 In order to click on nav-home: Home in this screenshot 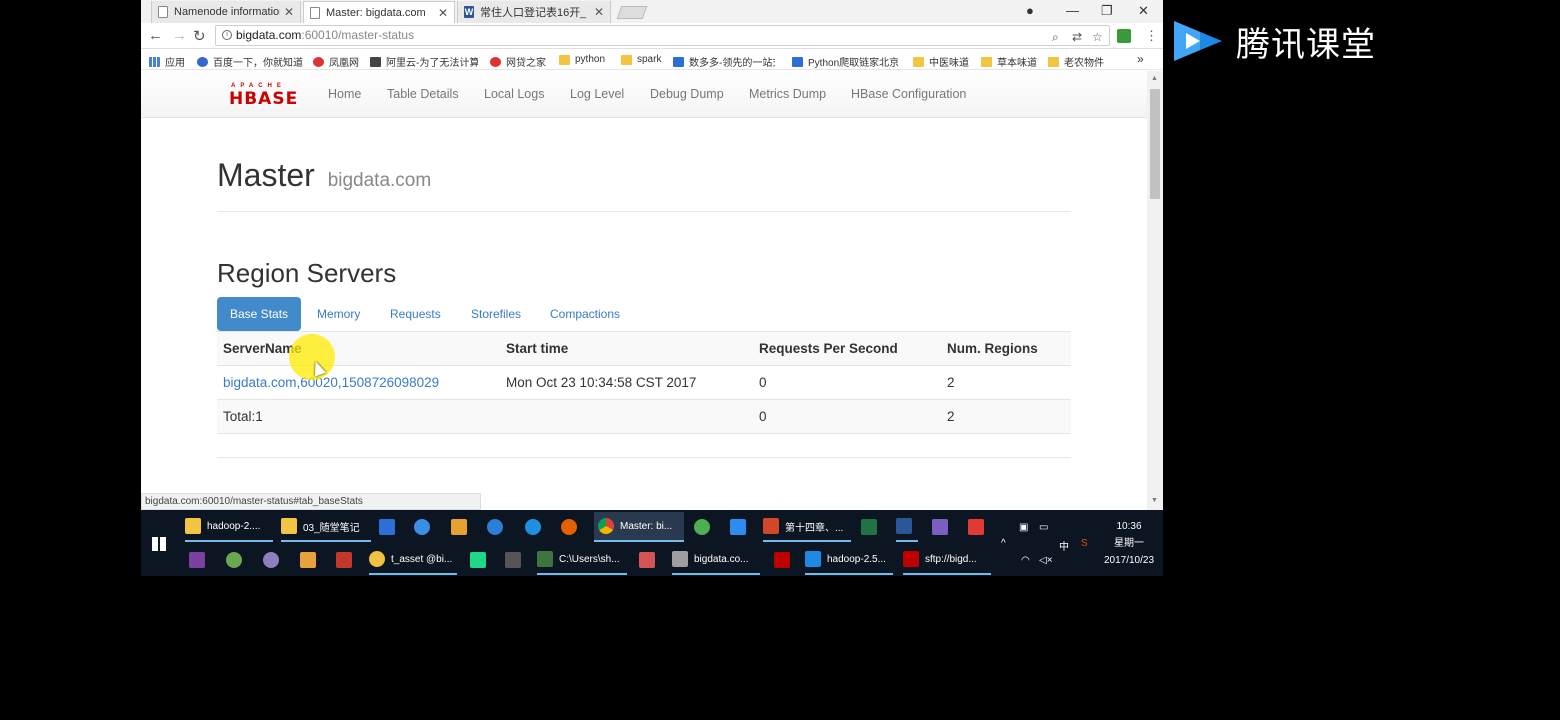, I will do `click(344, 94)`.